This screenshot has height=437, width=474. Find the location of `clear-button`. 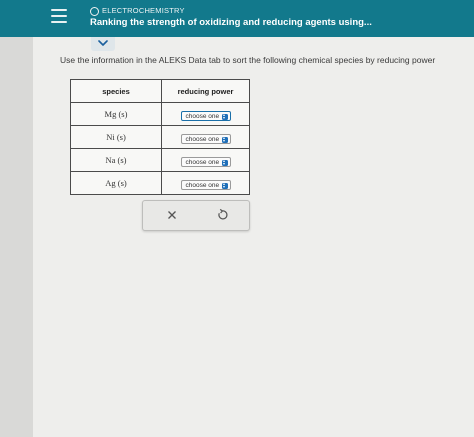

clear-button is located at coordinates (172, 215).